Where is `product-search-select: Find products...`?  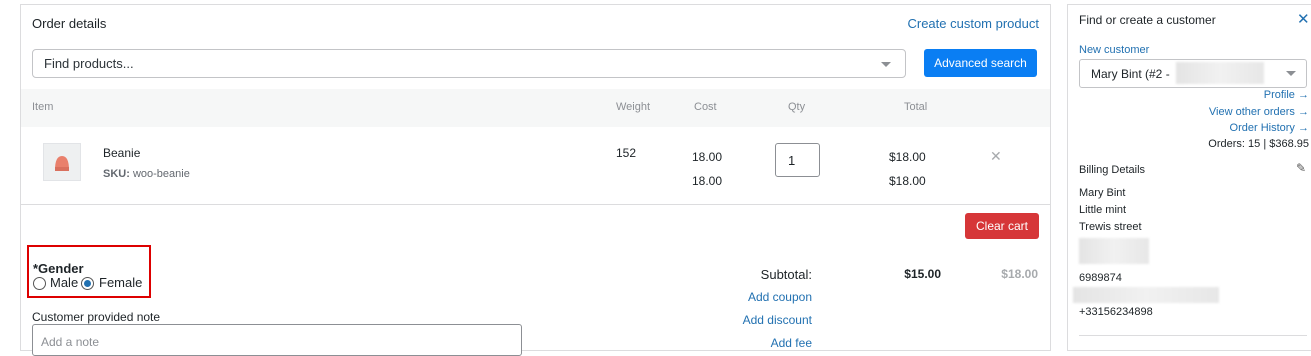
product-search-select: Find products... is located at coordinates (469, 63).